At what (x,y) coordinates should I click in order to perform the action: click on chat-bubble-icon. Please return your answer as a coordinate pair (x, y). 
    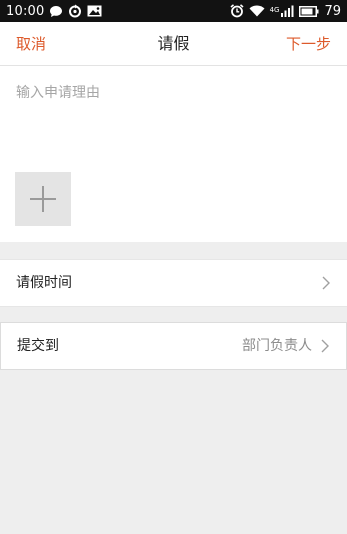
    Looking at the image, I should click on (56, 11).